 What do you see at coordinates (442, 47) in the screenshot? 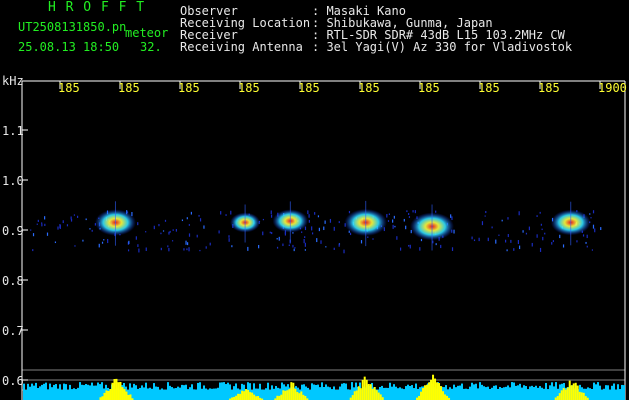
I see `info-value-antenna: : 3el Yagi(V) Az 330 for Vladivostok` at bounding box center [442, 47].